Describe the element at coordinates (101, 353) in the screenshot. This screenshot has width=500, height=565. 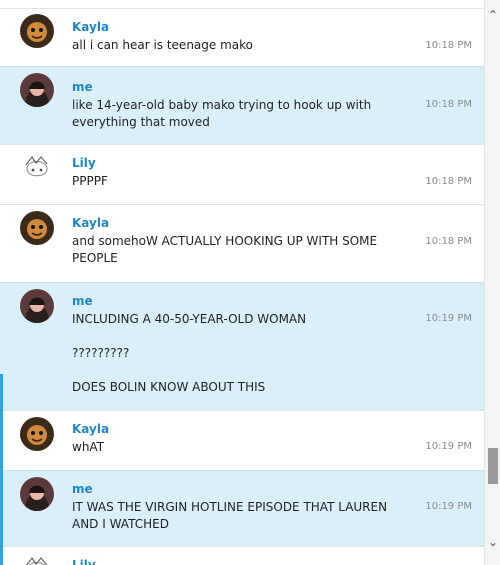
I see `message-text: ?????????` at that location.